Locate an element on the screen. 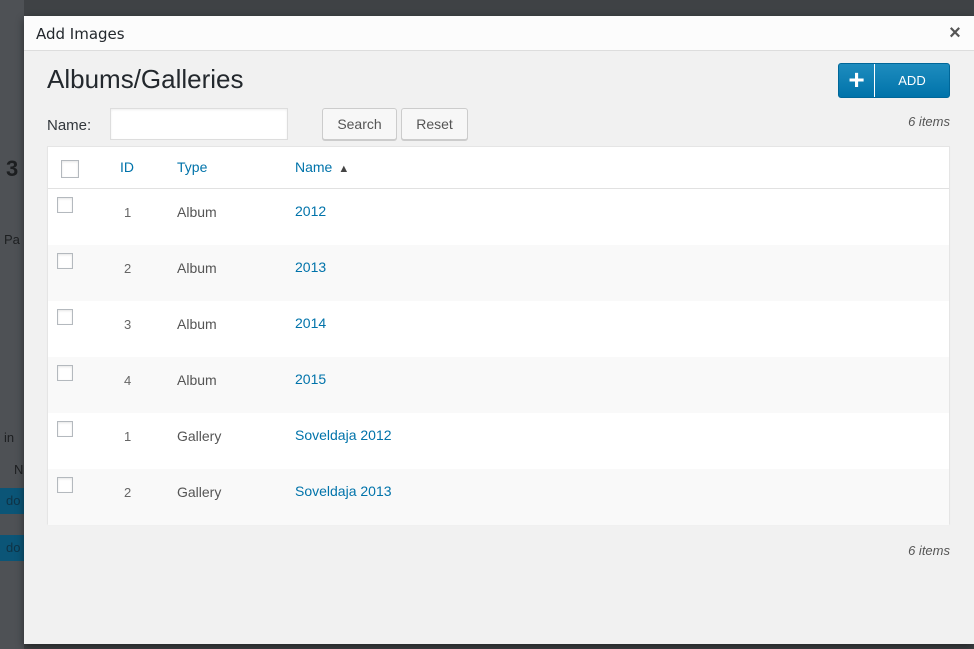 The width and height of the screenshot is (974, 649). add-button-label: ADD is located at coordinates (912, 80).